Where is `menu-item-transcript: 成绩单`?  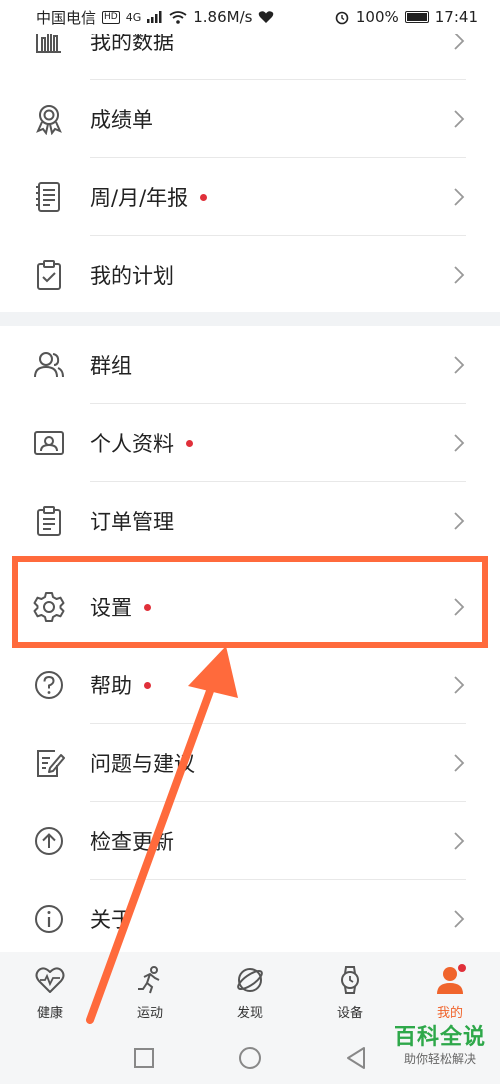 menu-item-transcript: 成绩单 is located at coordinates (250, 119).